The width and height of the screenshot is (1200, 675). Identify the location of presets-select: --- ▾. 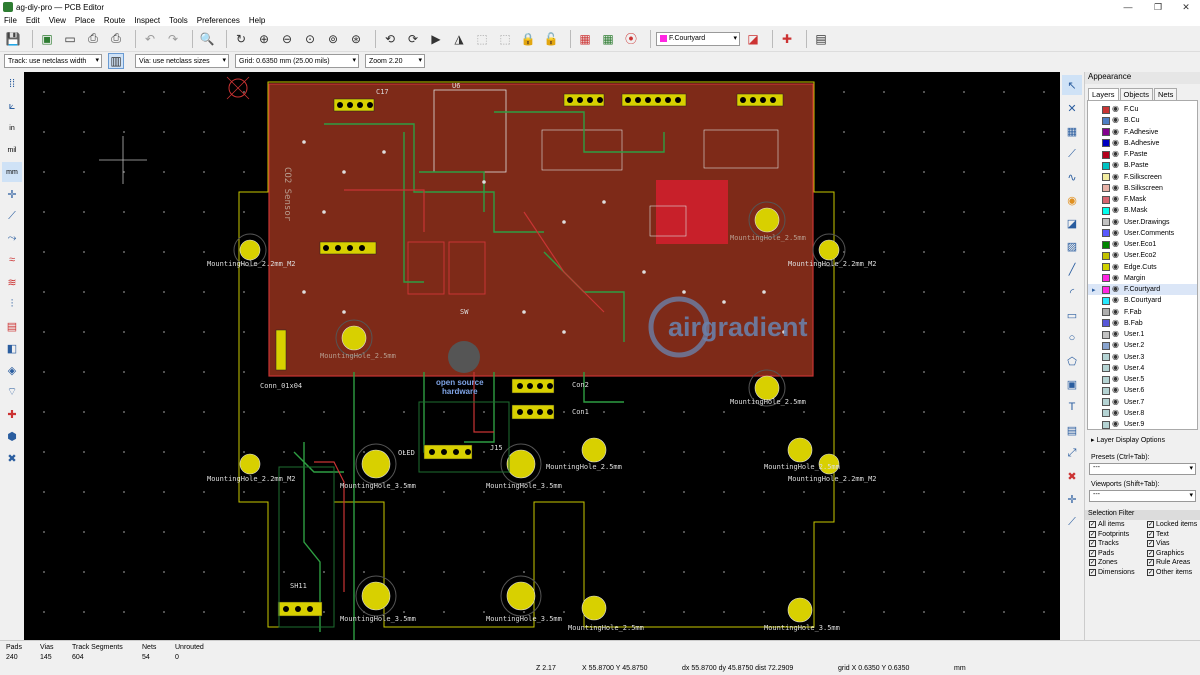
(1142, 469).